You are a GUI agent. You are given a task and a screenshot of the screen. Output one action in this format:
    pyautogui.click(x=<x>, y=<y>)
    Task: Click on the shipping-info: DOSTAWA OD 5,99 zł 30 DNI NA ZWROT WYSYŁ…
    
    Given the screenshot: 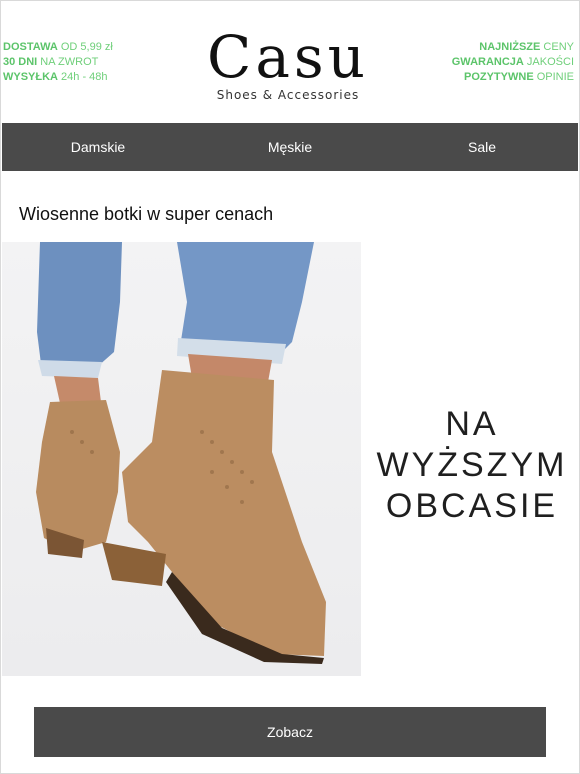 What is the action you would take?
    pyautogui.click(x=58, y=62)
    